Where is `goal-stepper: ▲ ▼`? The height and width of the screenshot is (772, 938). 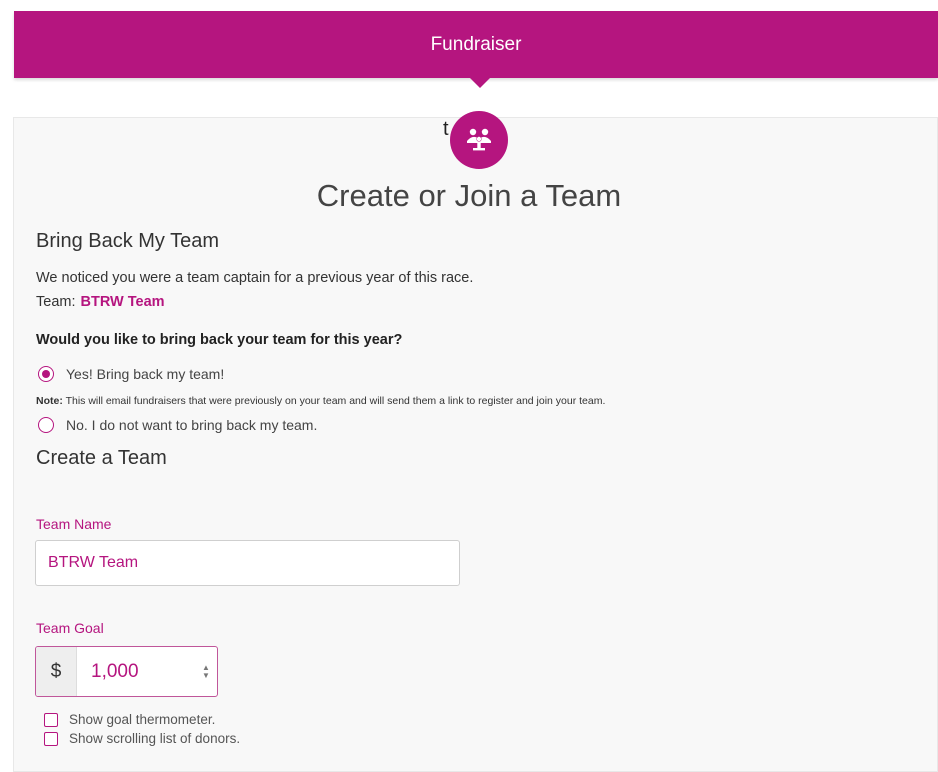
goal-stepper: ▲ ▼ is located at coordinates (206, 671).